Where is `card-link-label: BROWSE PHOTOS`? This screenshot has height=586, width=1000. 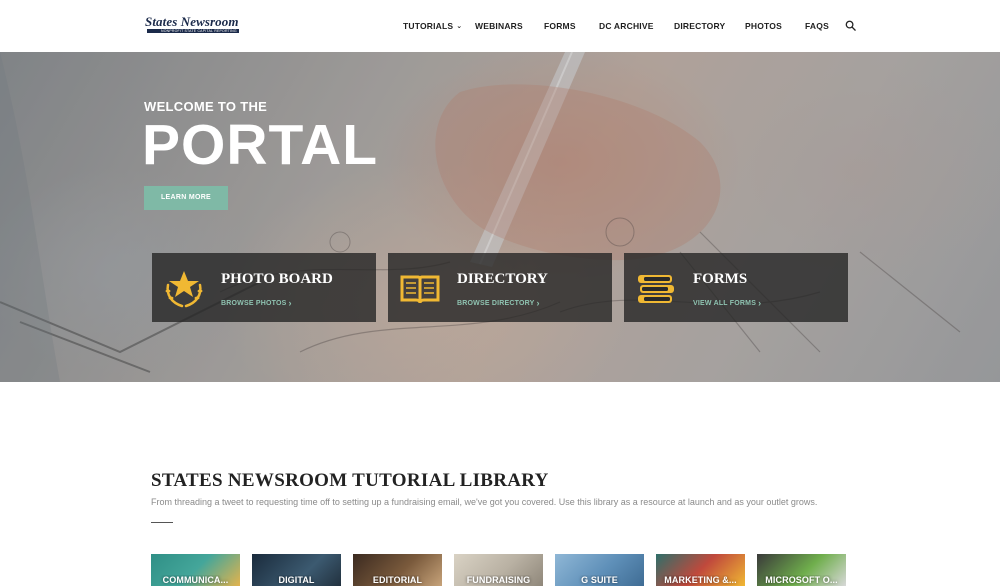 card-link-label: BROWSE PHOTOS is located at coordinates (254, 303).